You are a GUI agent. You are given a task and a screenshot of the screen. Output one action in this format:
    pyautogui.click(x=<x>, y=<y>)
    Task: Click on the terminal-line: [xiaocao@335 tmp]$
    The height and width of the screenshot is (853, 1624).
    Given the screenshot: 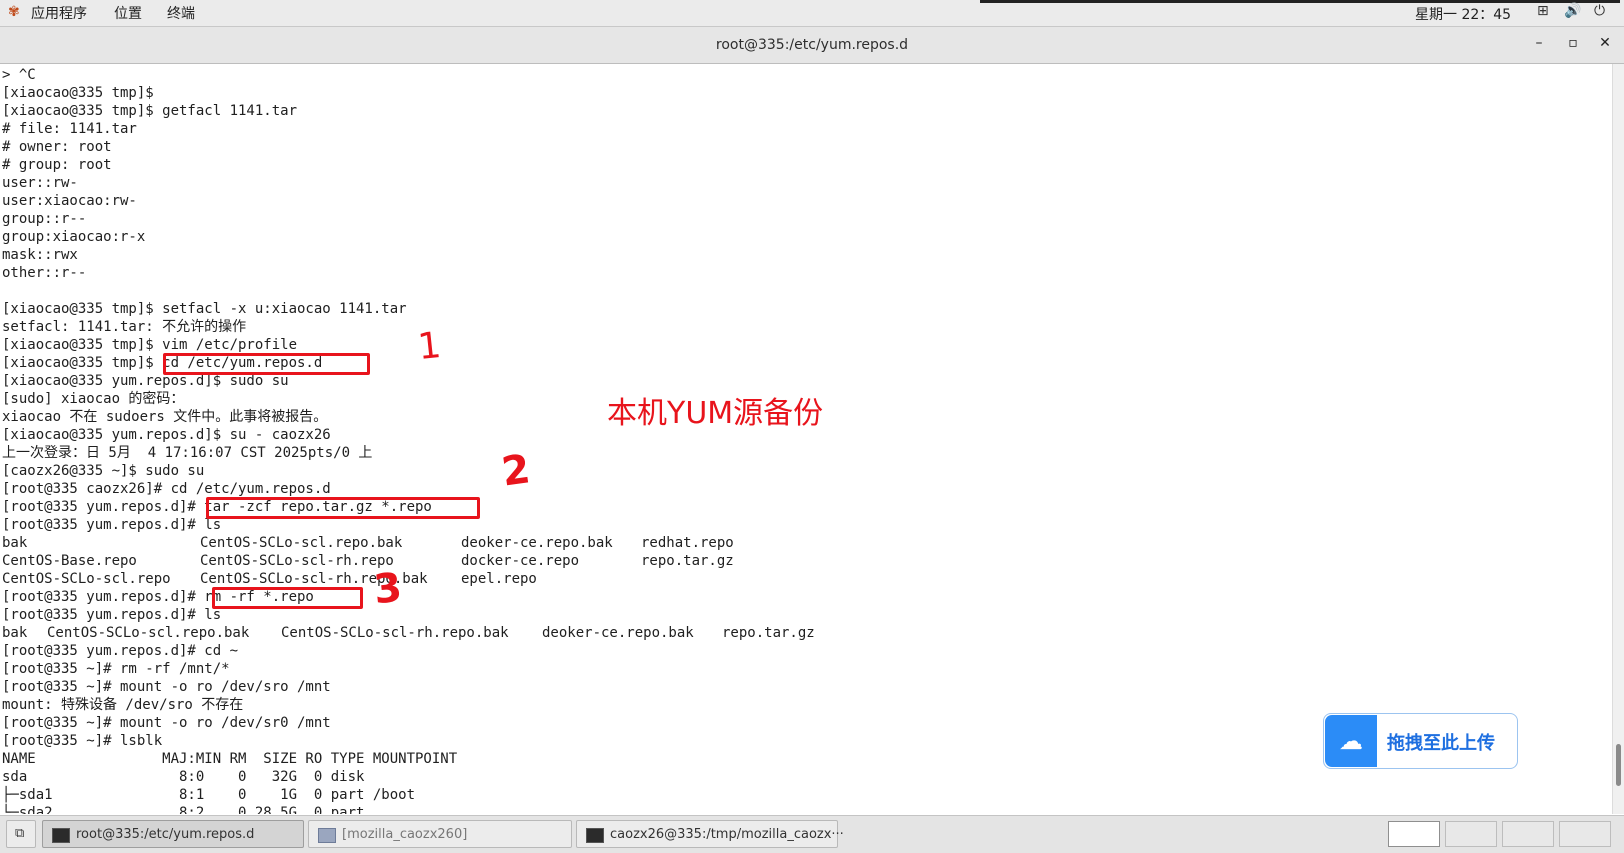 What is the action you would take?
    pyautogui.click(x=78, y=93)
    